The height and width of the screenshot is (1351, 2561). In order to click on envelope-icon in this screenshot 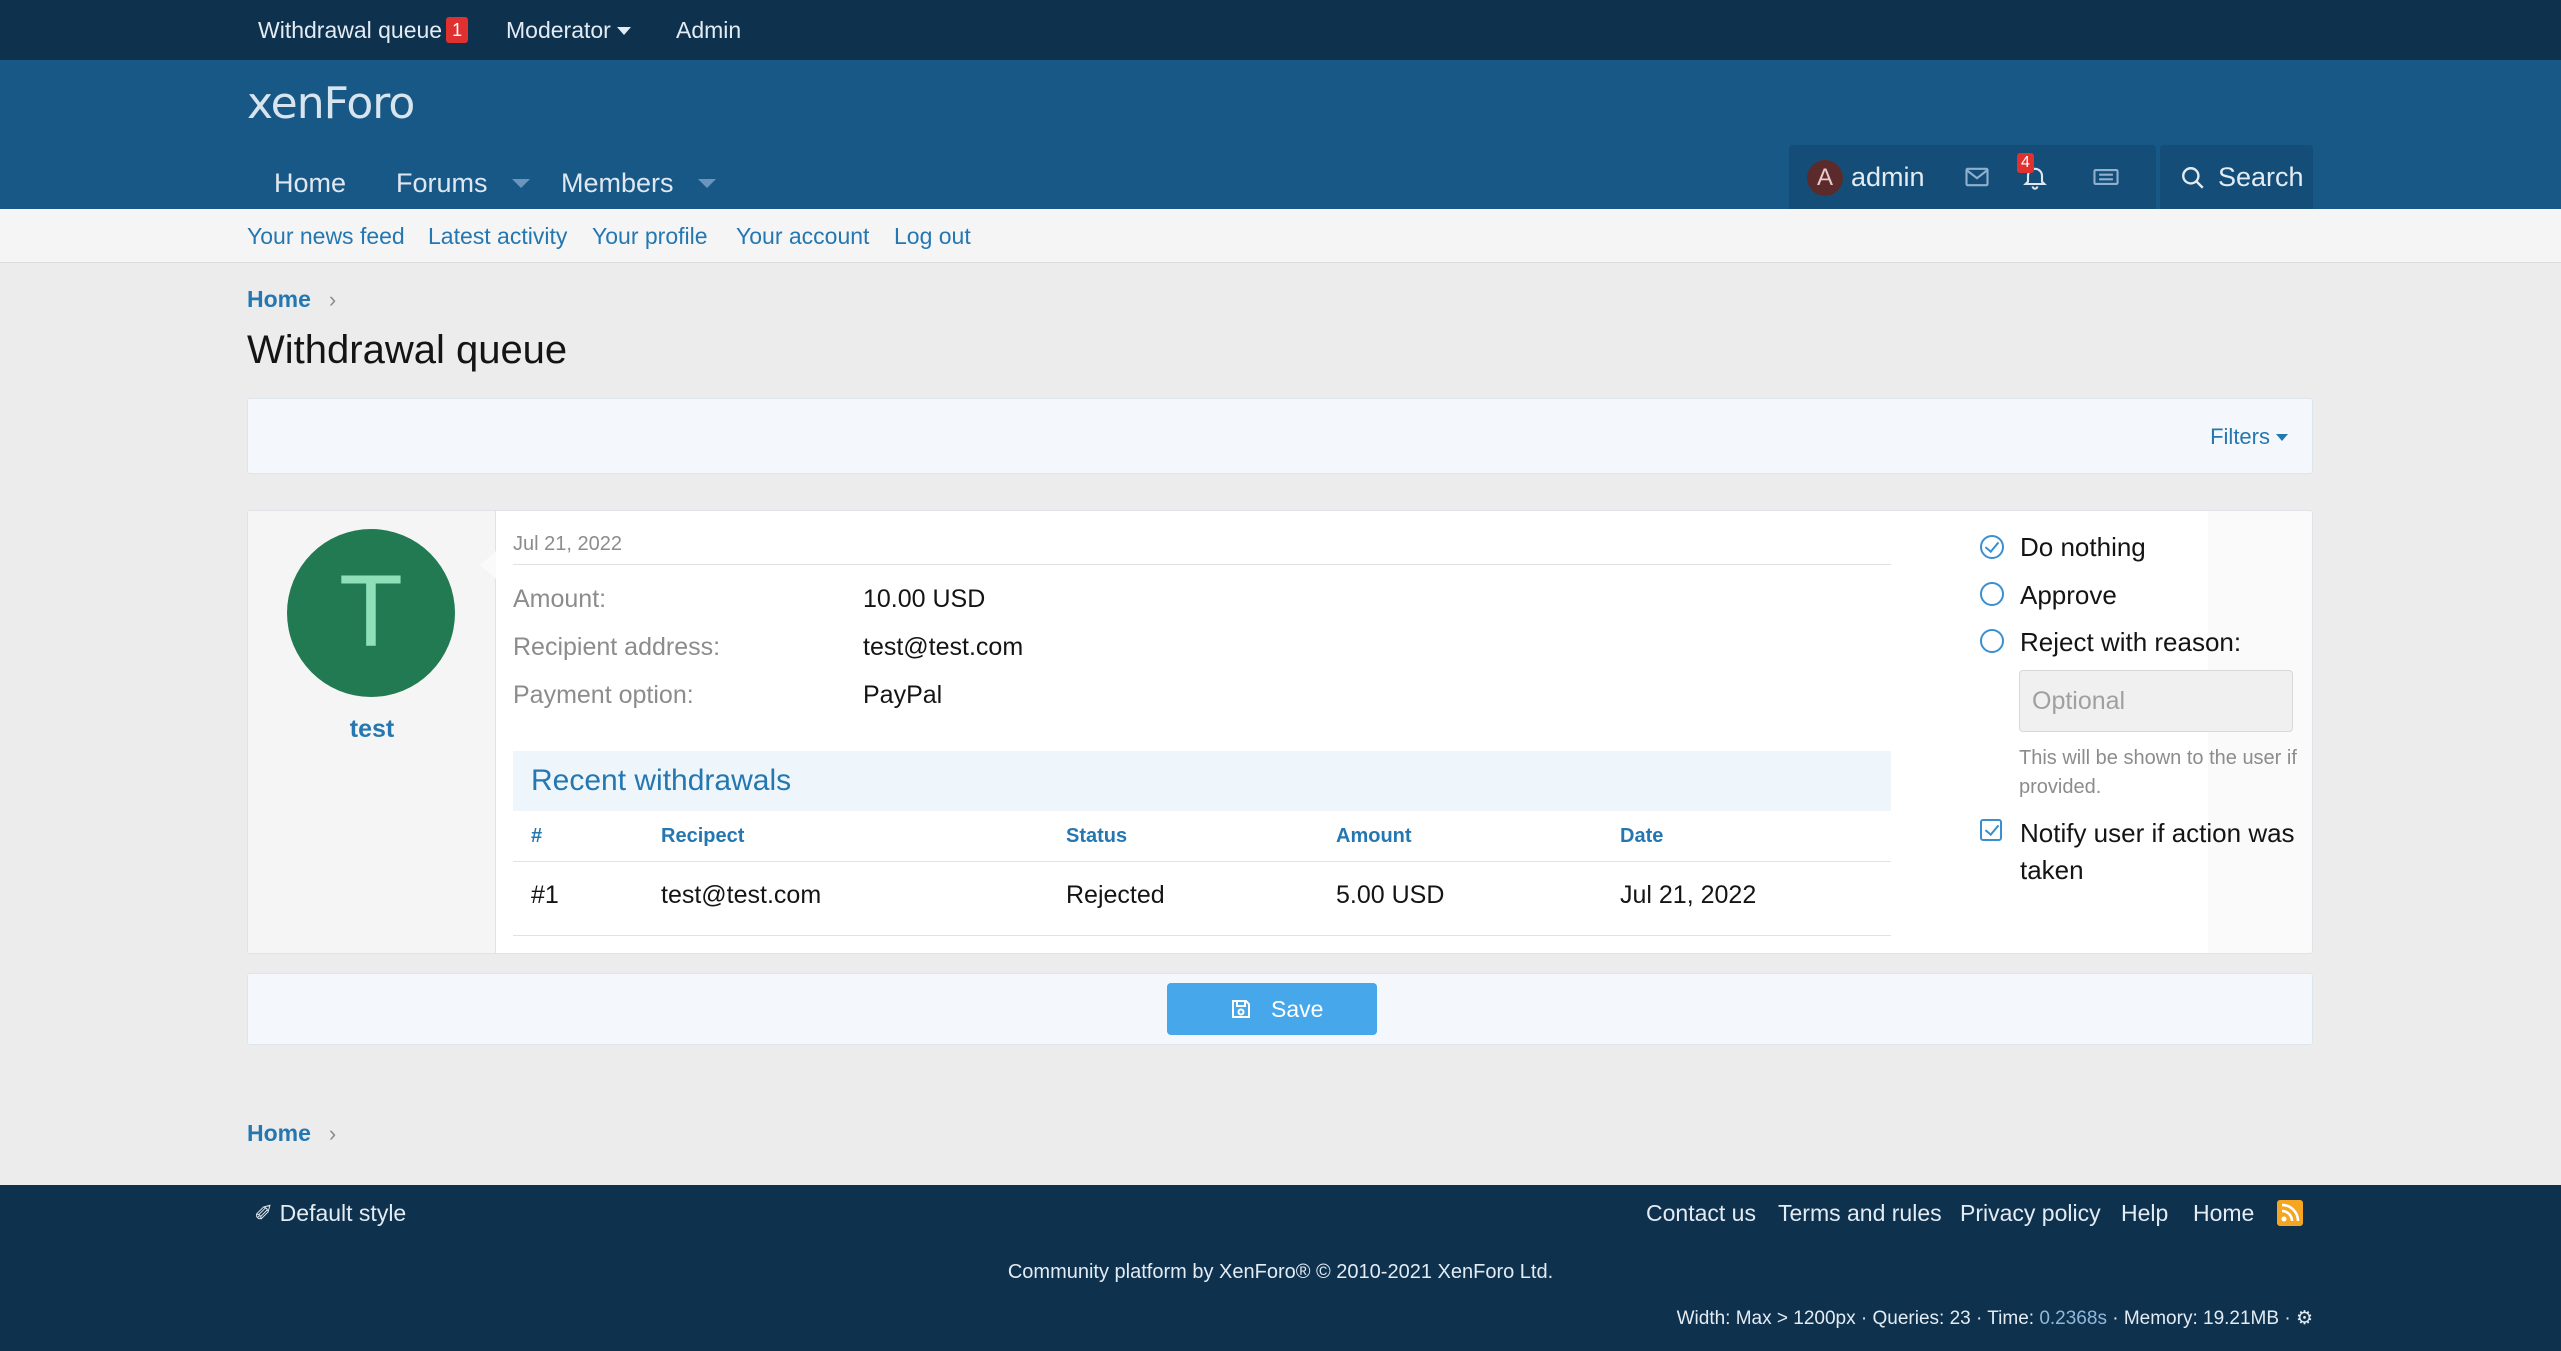, I will do `click(1977, 177)`.